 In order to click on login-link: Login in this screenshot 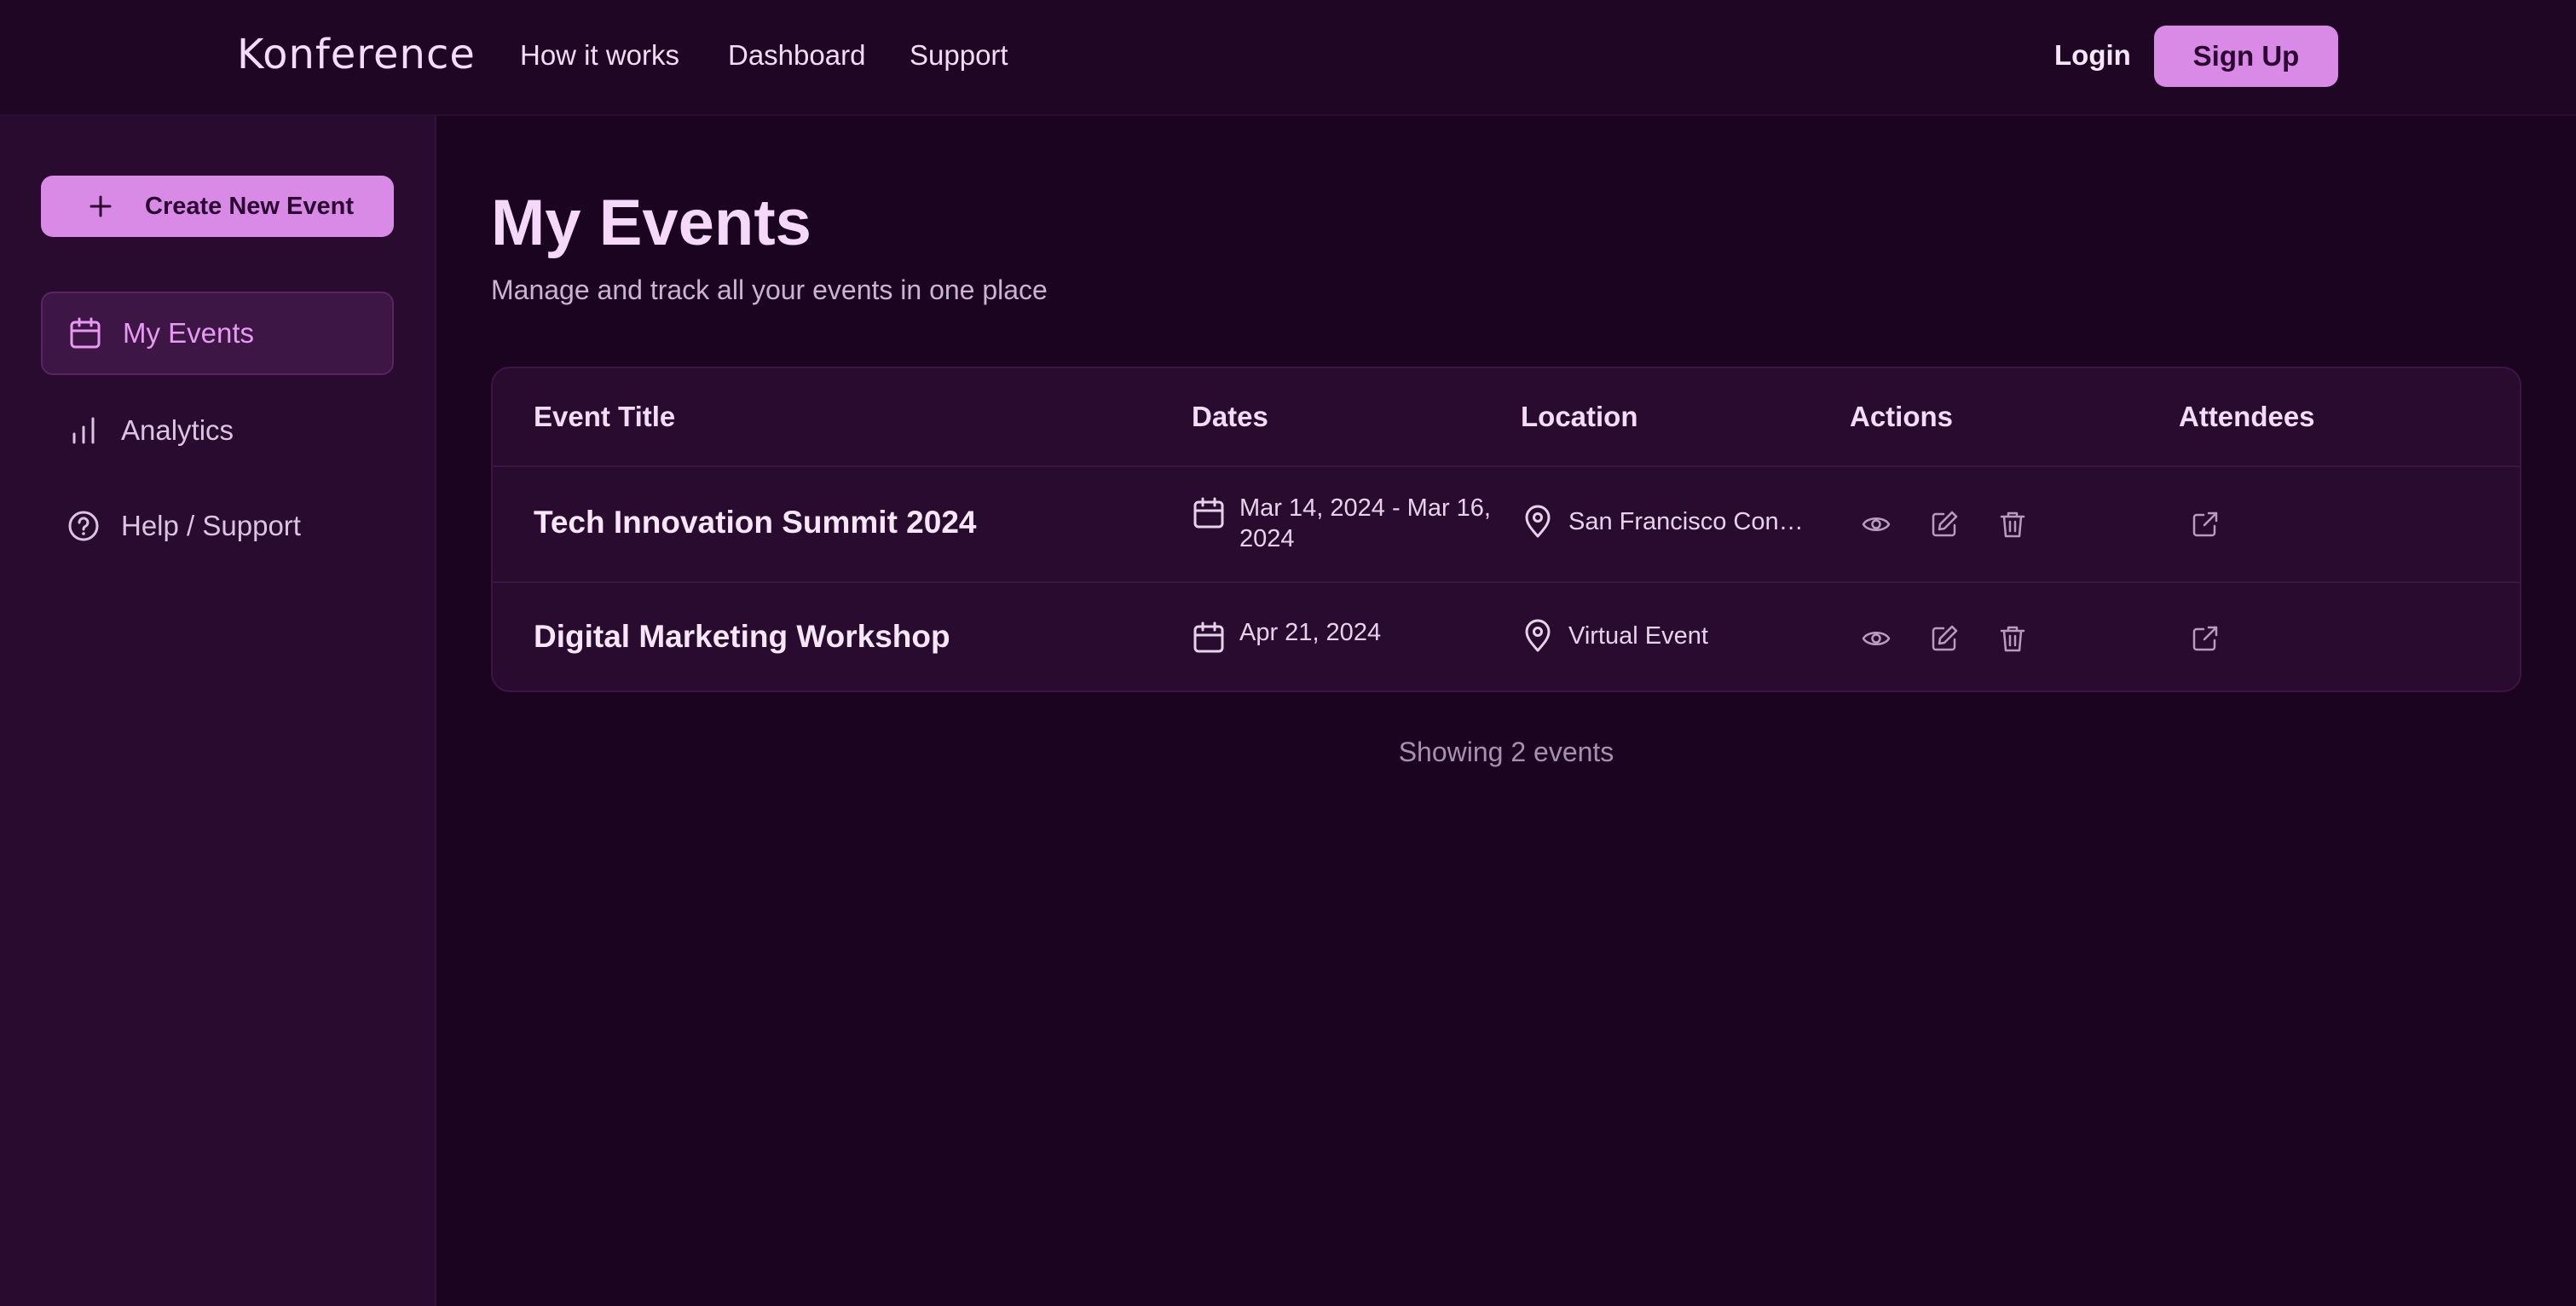, I will do `click(2092, 56)`.